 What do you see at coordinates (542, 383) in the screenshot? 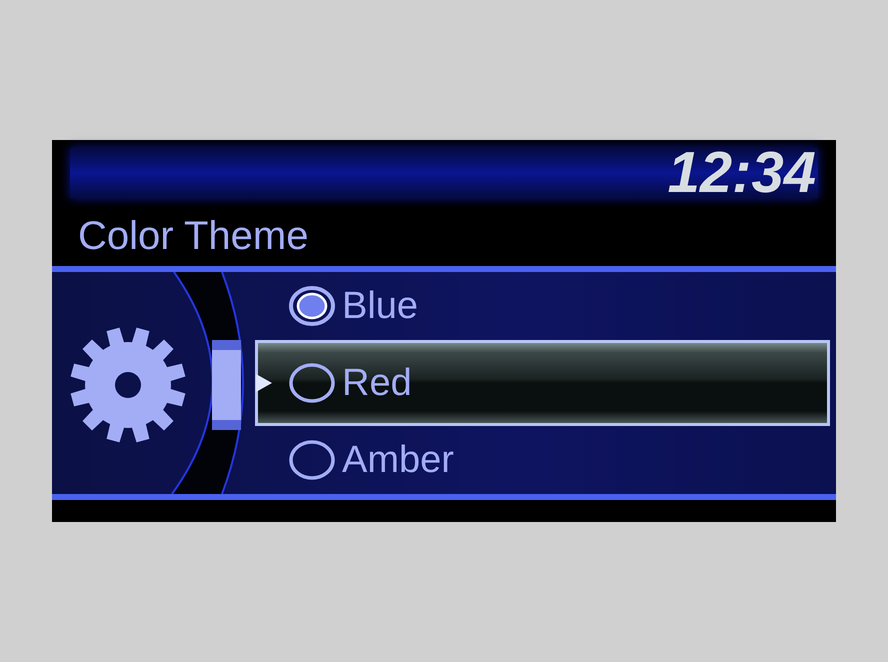
I see `theme-option: Red` at bounding box center [542, 383].